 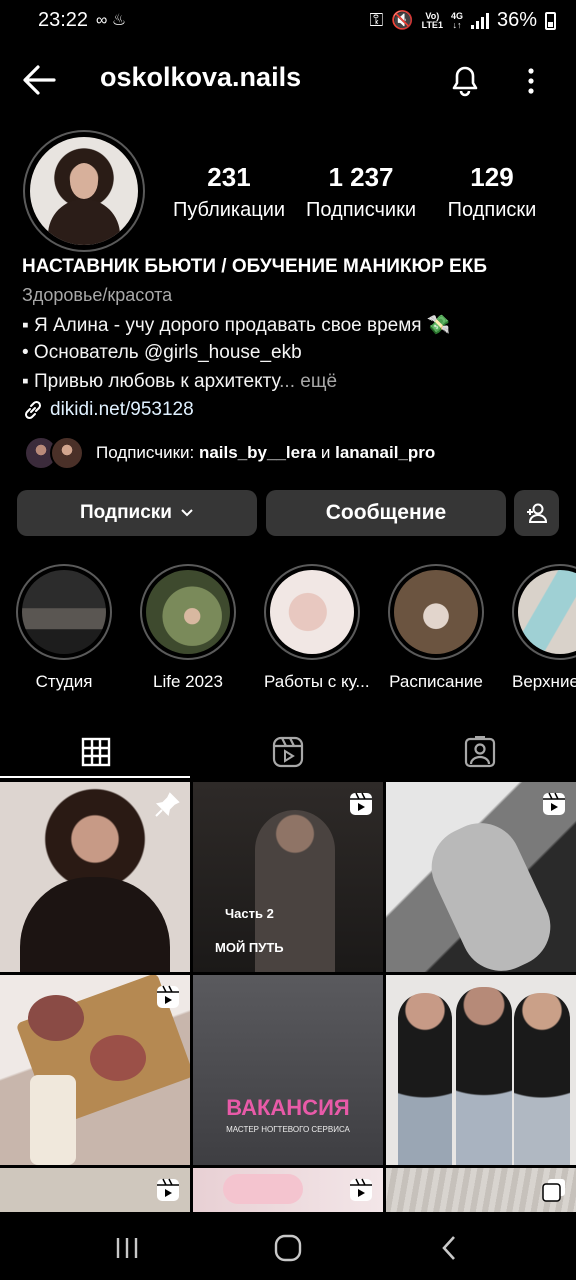 I want to click on bio-more-link: ... ещё, so click(x=308, y=381).